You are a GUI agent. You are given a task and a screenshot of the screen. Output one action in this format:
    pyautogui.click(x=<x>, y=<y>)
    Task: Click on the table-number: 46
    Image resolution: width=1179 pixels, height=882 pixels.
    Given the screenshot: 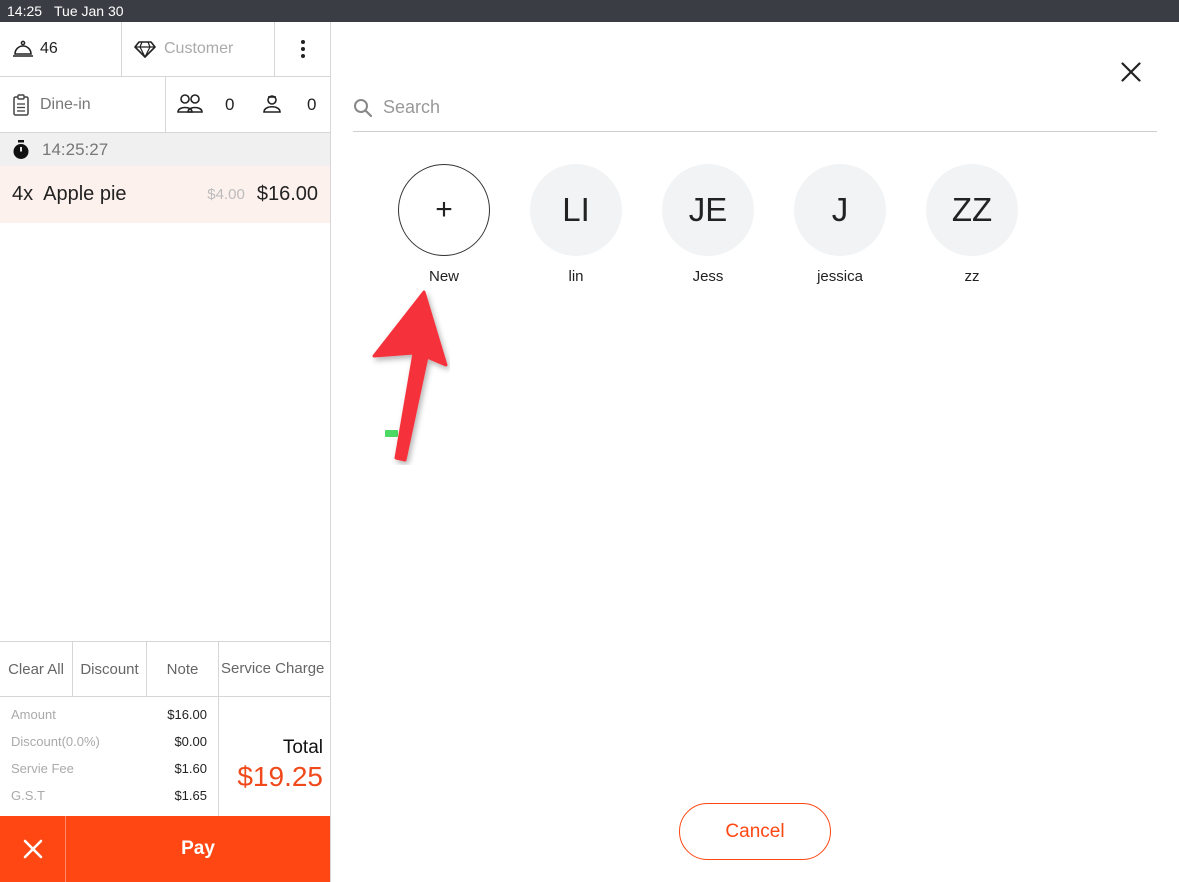 What is the action you would take?
    pyautogui.click(x=49, y=48)
    